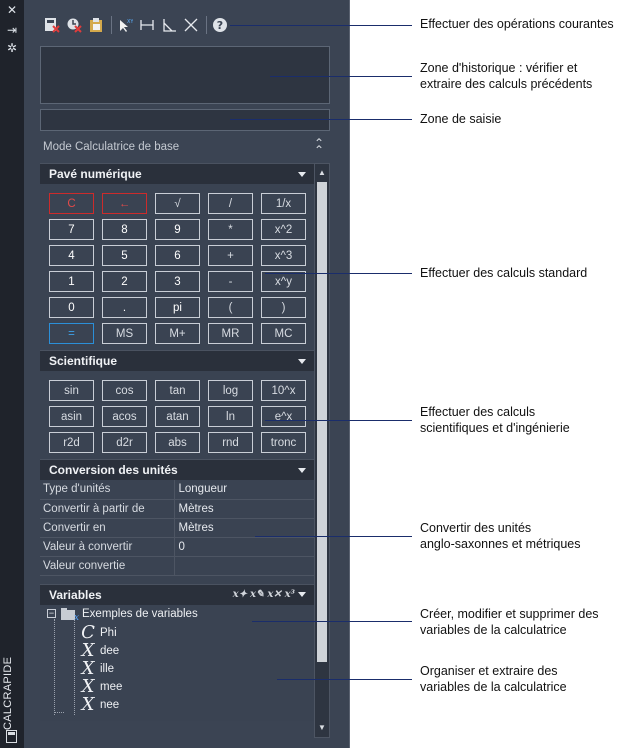 This screenshot has width=628, height=752. I want to click on calc-key: 1, so click(71, 281).